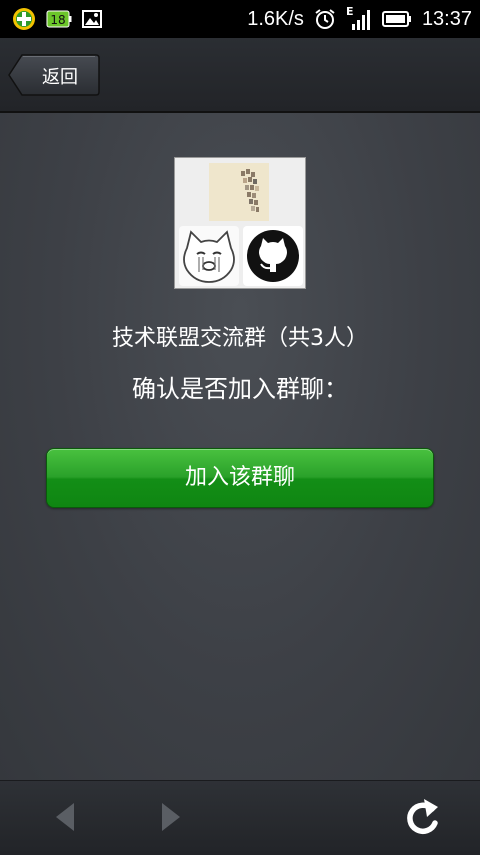 Image resolution: width=480 pixels, height=855 pixels. Describe the element at coordinates (423, 819) in the screenshot. I see `refresh-icon` at that location.